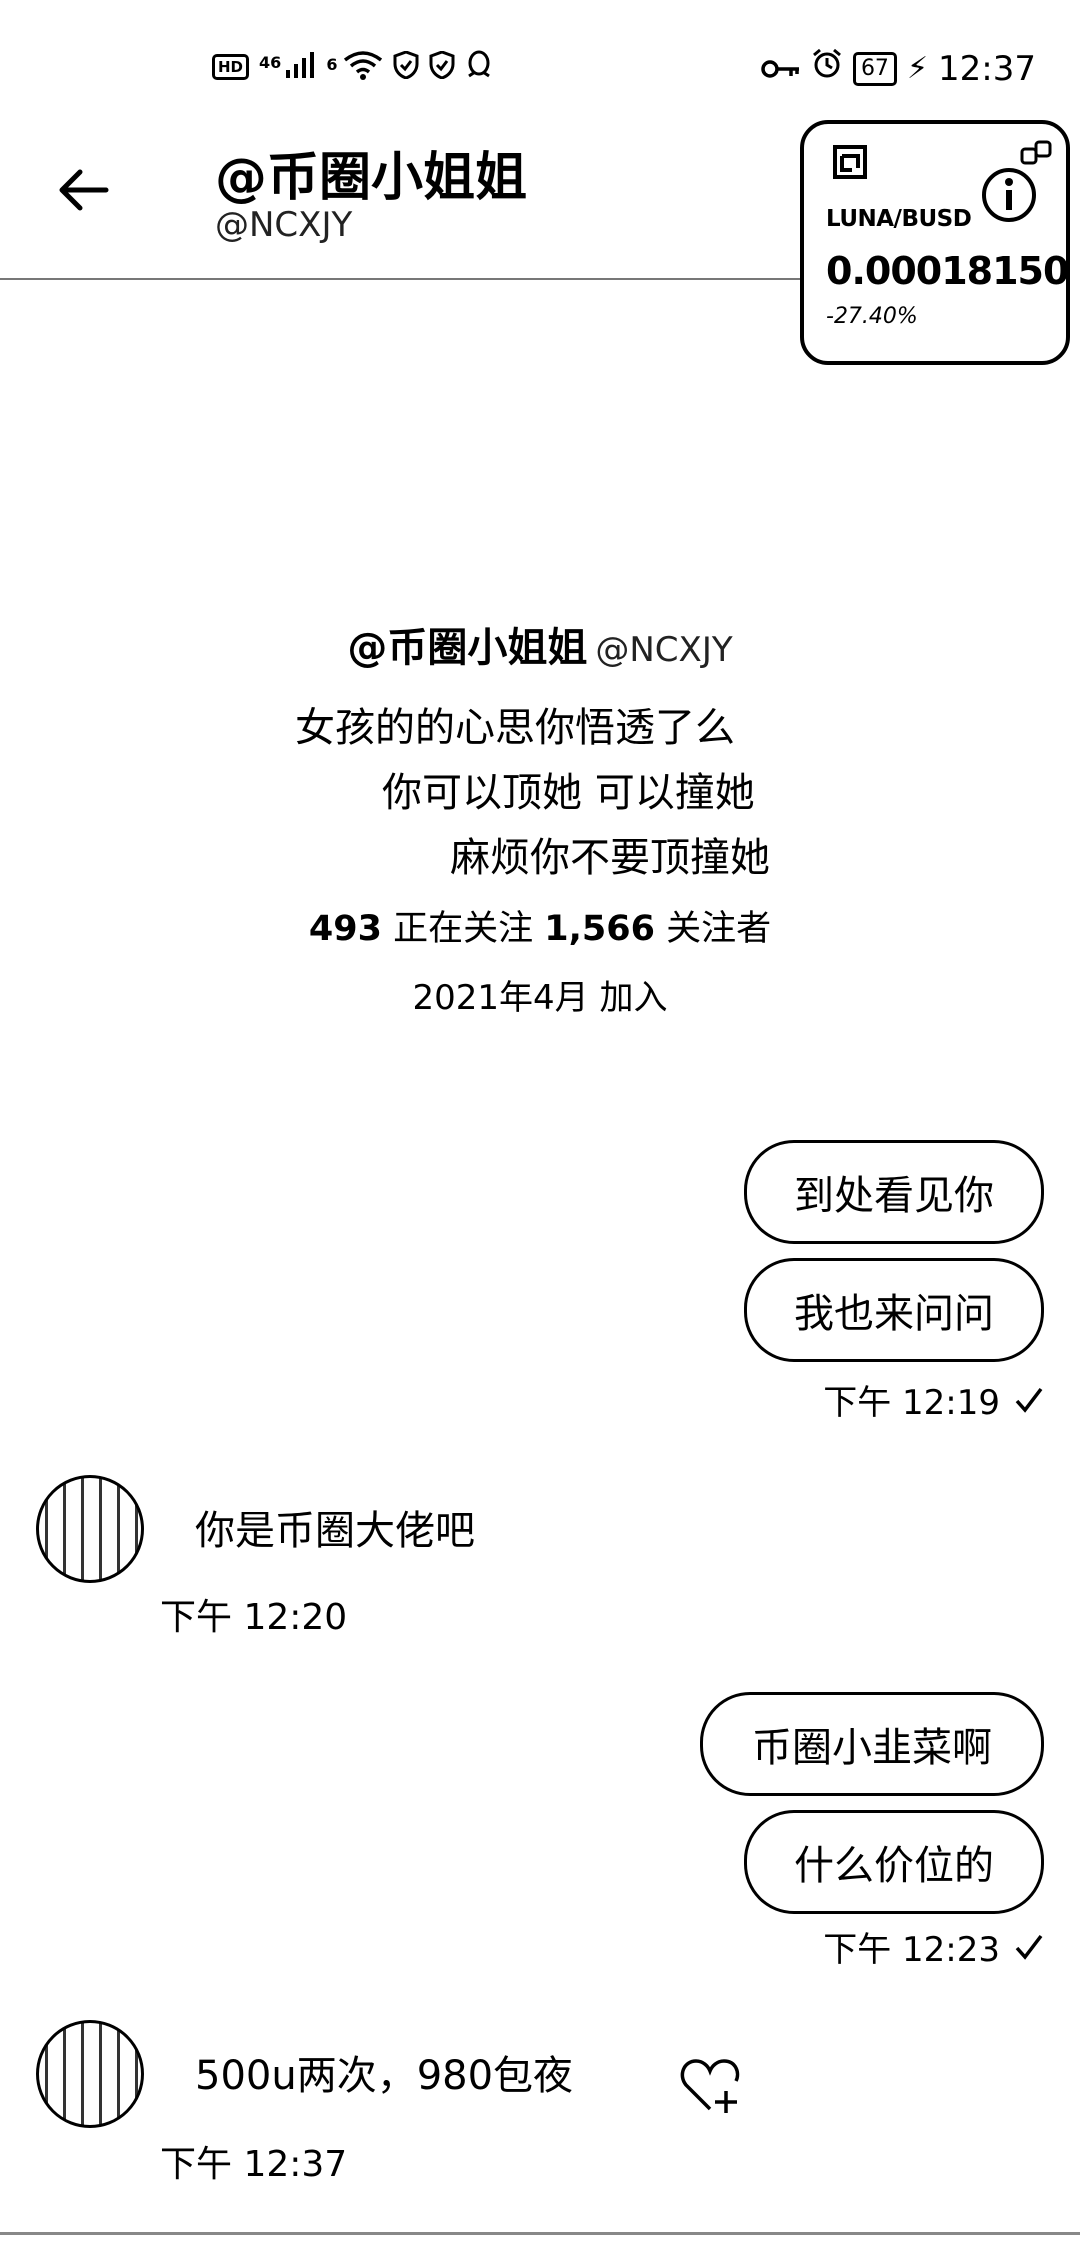  Describe the element at coordinates (947, 271) in the screenshot. I see `ticker-price: 0.00018150` at that location.